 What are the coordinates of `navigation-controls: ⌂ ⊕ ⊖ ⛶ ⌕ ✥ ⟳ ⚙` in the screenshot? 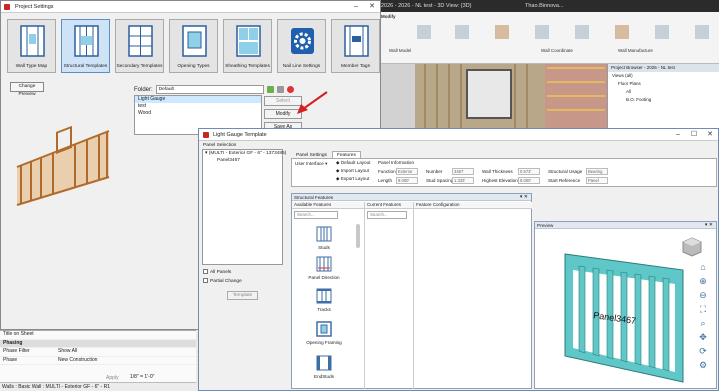 It's located at (703, 318).